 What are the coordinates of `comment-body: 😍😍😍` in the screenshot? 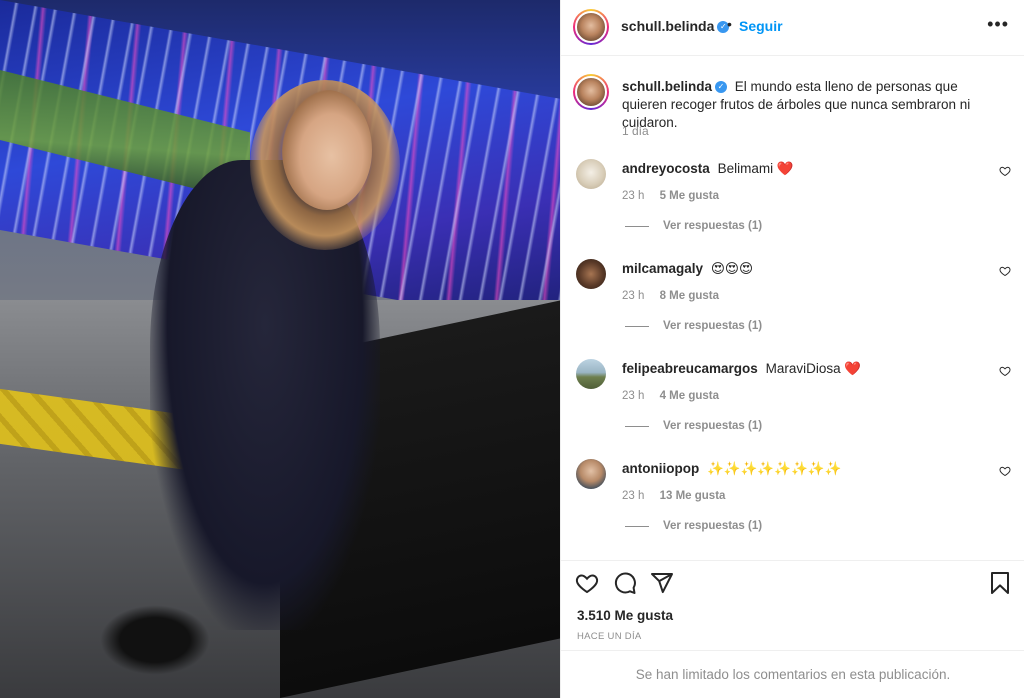 It's located at (732, 268).